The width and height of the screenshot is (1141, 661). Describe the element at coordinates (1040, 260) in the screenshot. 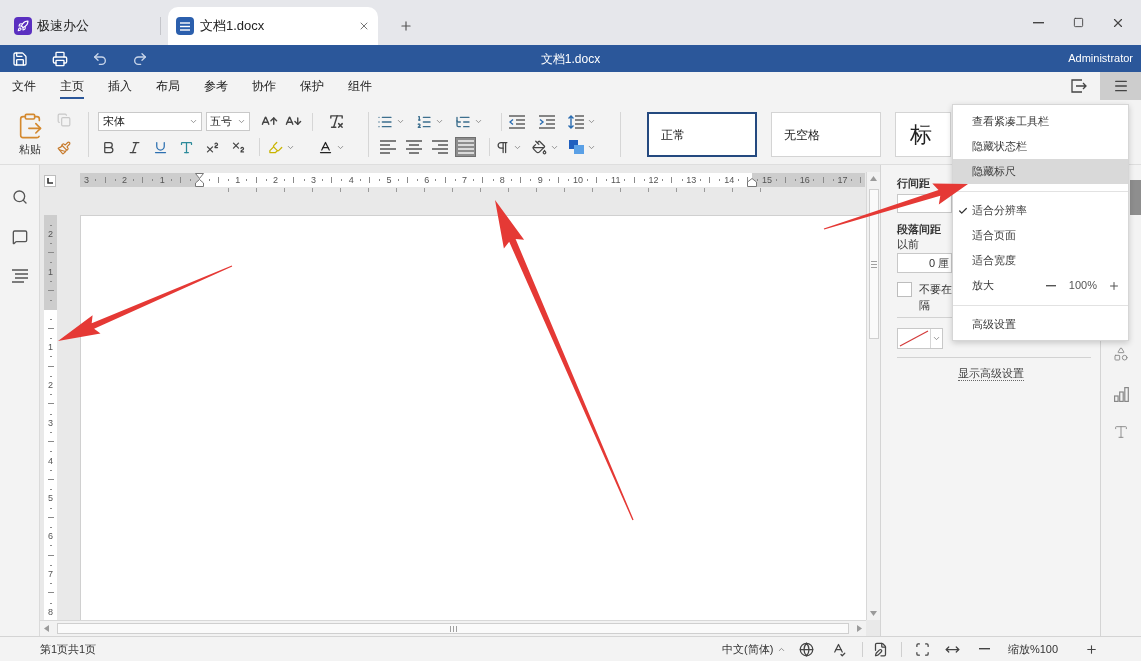

I see `menu-item: 适合宽度` at that location.